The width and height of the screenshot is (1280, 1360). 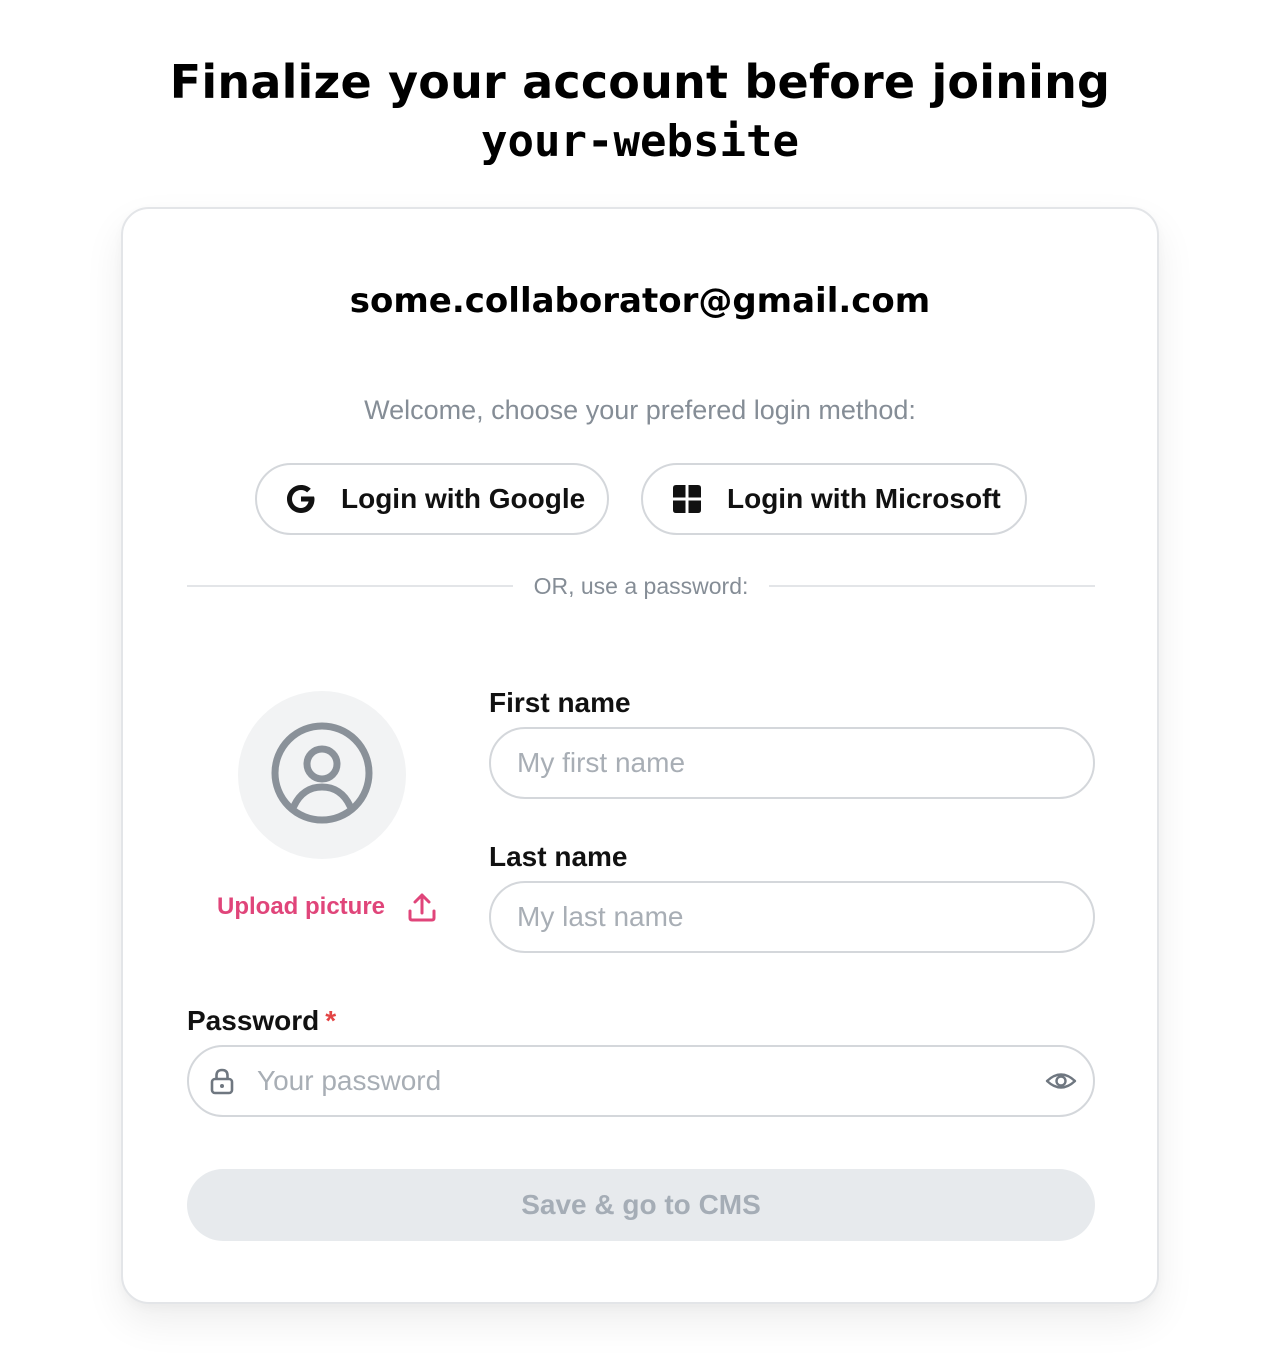 What do you see at coordinates (640, 141) in the screenshot?
I see `heading-site-name: your-website` at bounding box center [640, 141].